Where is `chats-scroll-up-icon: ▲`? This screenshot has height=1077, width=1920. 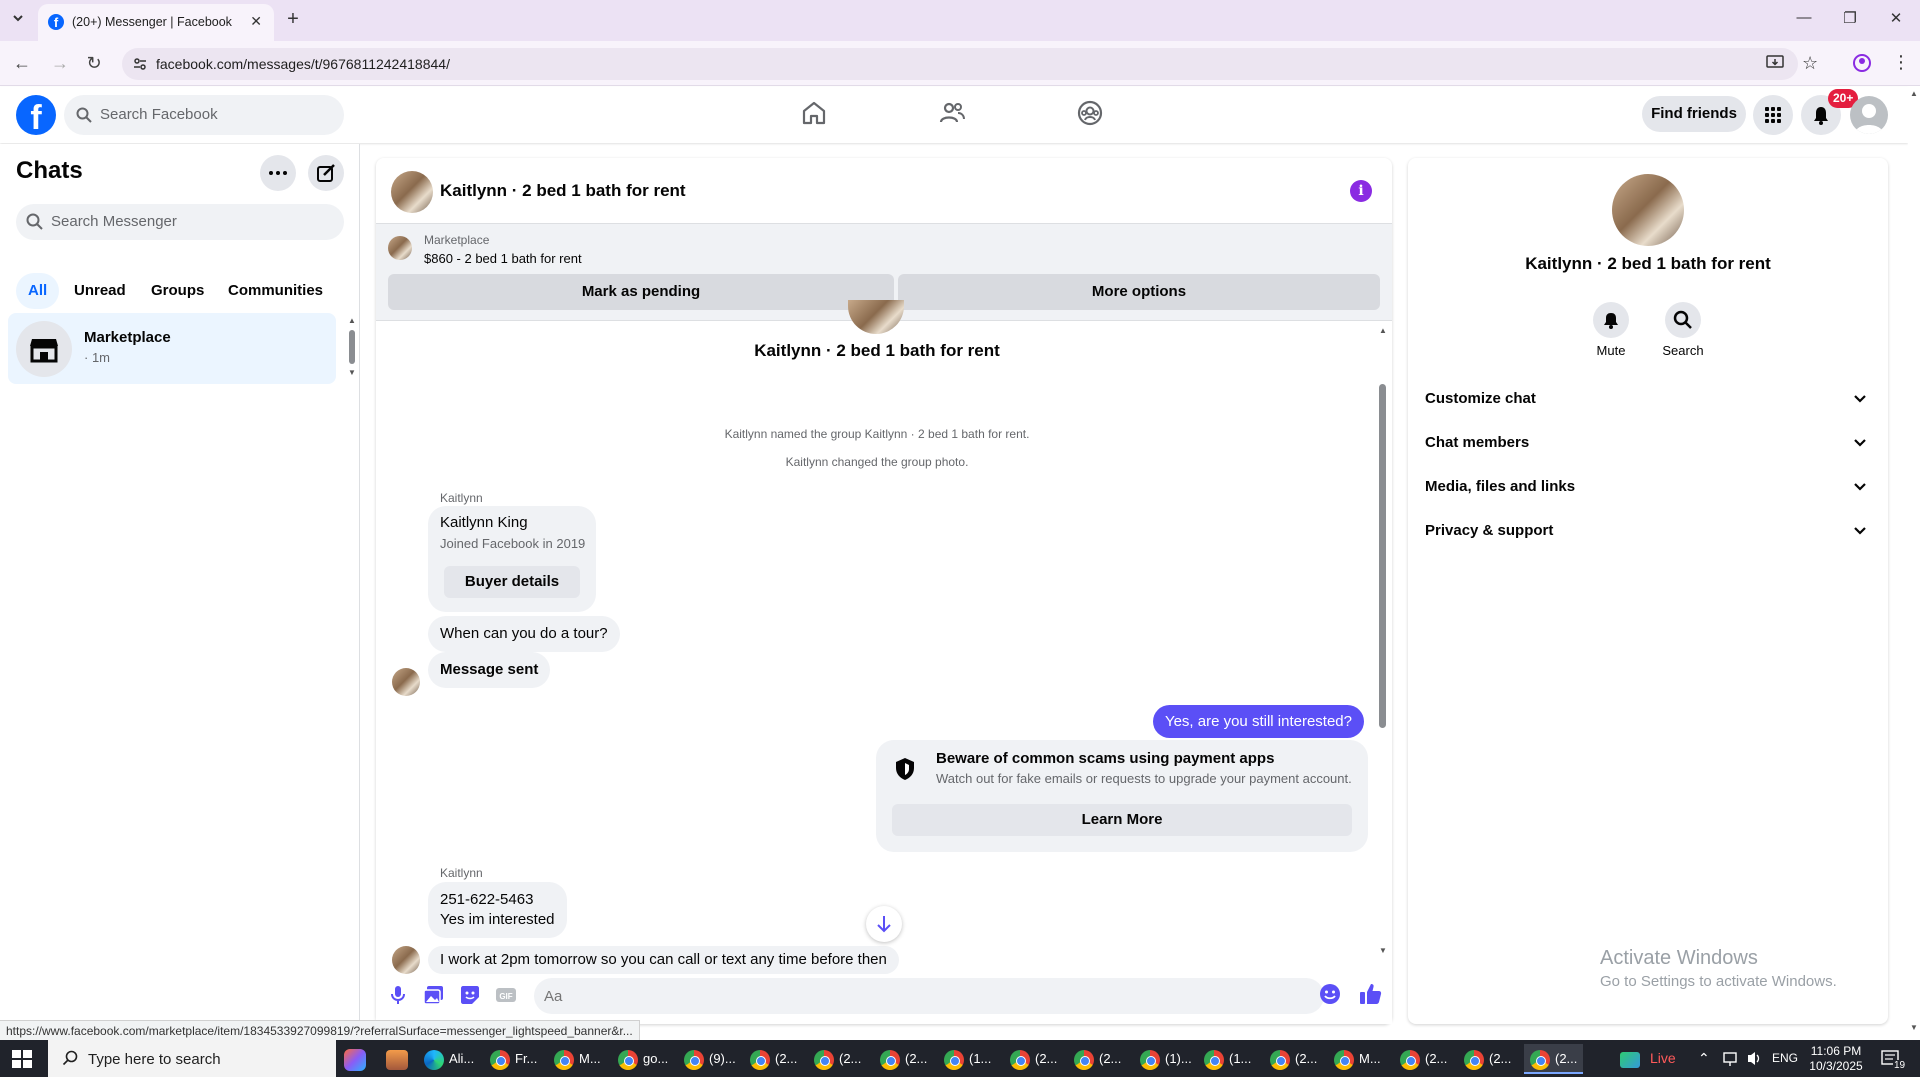 chats-scroll-up-icon: ▲ is located at coordinates (352, 320).